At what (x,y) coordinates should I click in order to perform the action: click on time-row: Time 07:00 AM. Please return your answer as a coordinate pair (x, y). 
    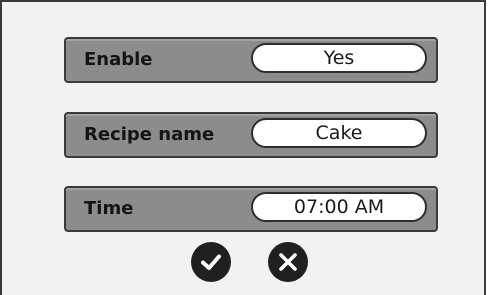
    Looking at the image, I should click on (251, 209).